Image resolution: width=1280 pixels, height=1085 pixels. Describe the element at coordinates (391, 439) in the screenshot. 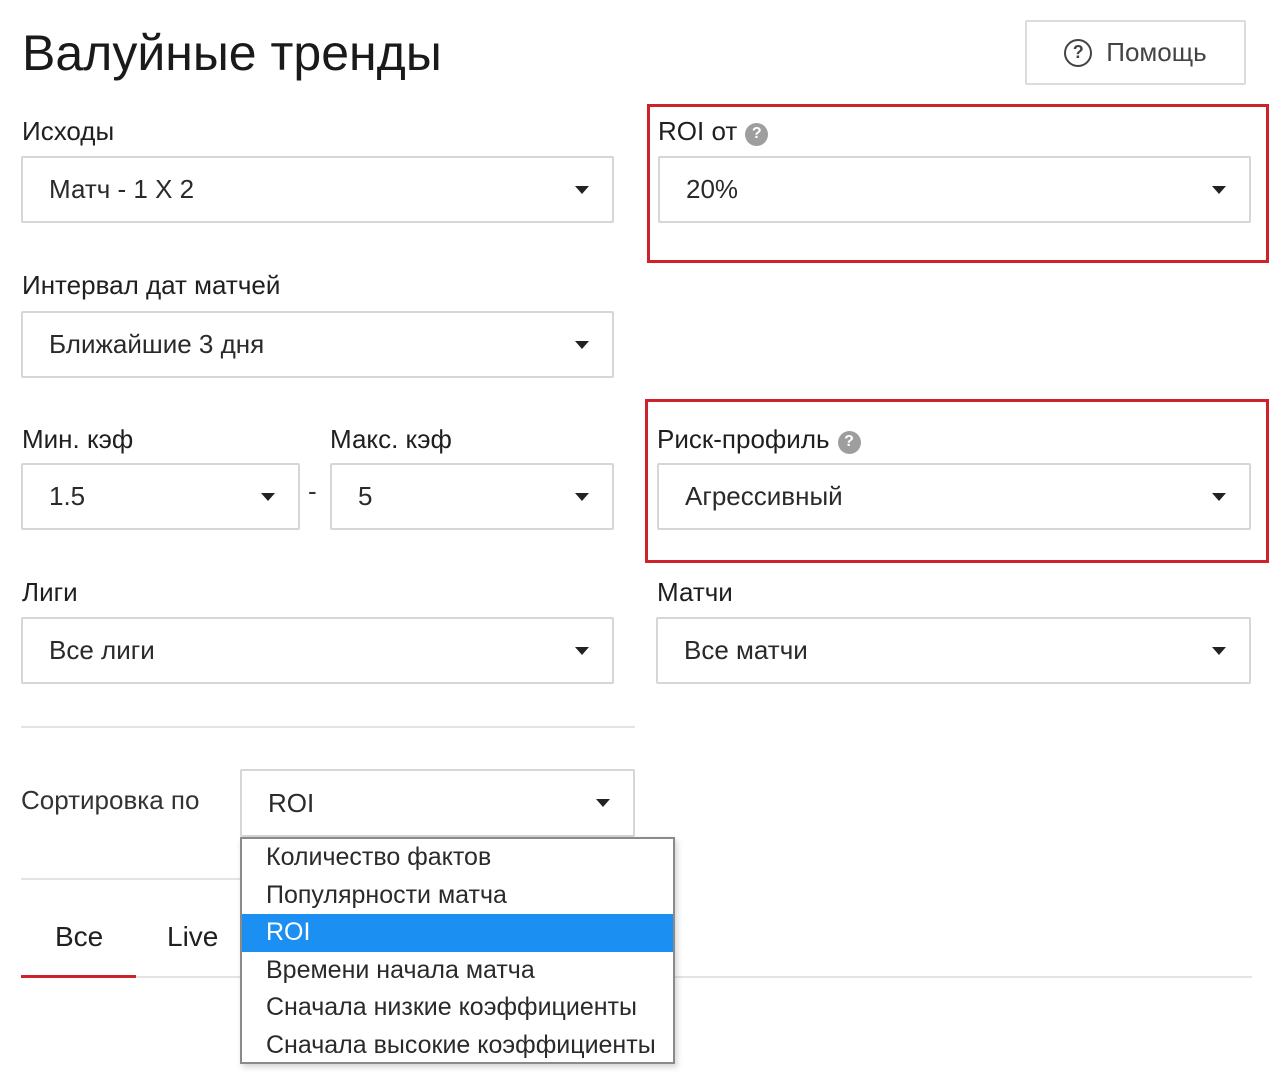

I see `max-odds-label: Макс. кэф` at that location.